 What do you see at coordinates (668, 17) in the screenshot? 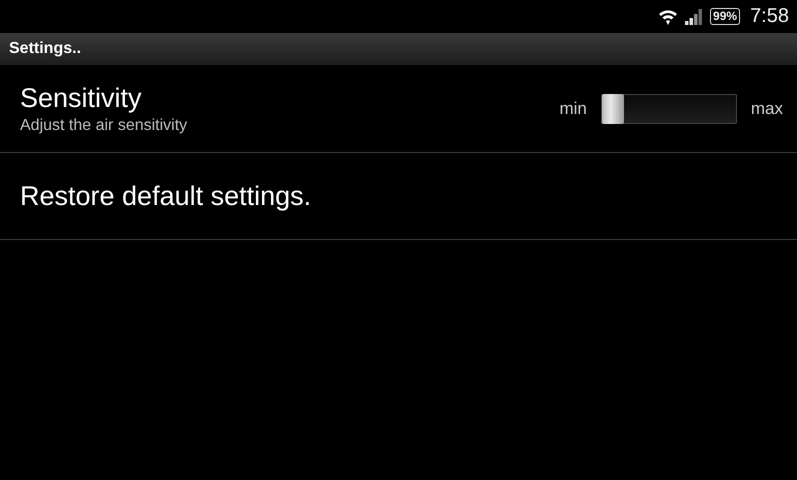
I see `wifi-icon` at bounding box center [668, 17].